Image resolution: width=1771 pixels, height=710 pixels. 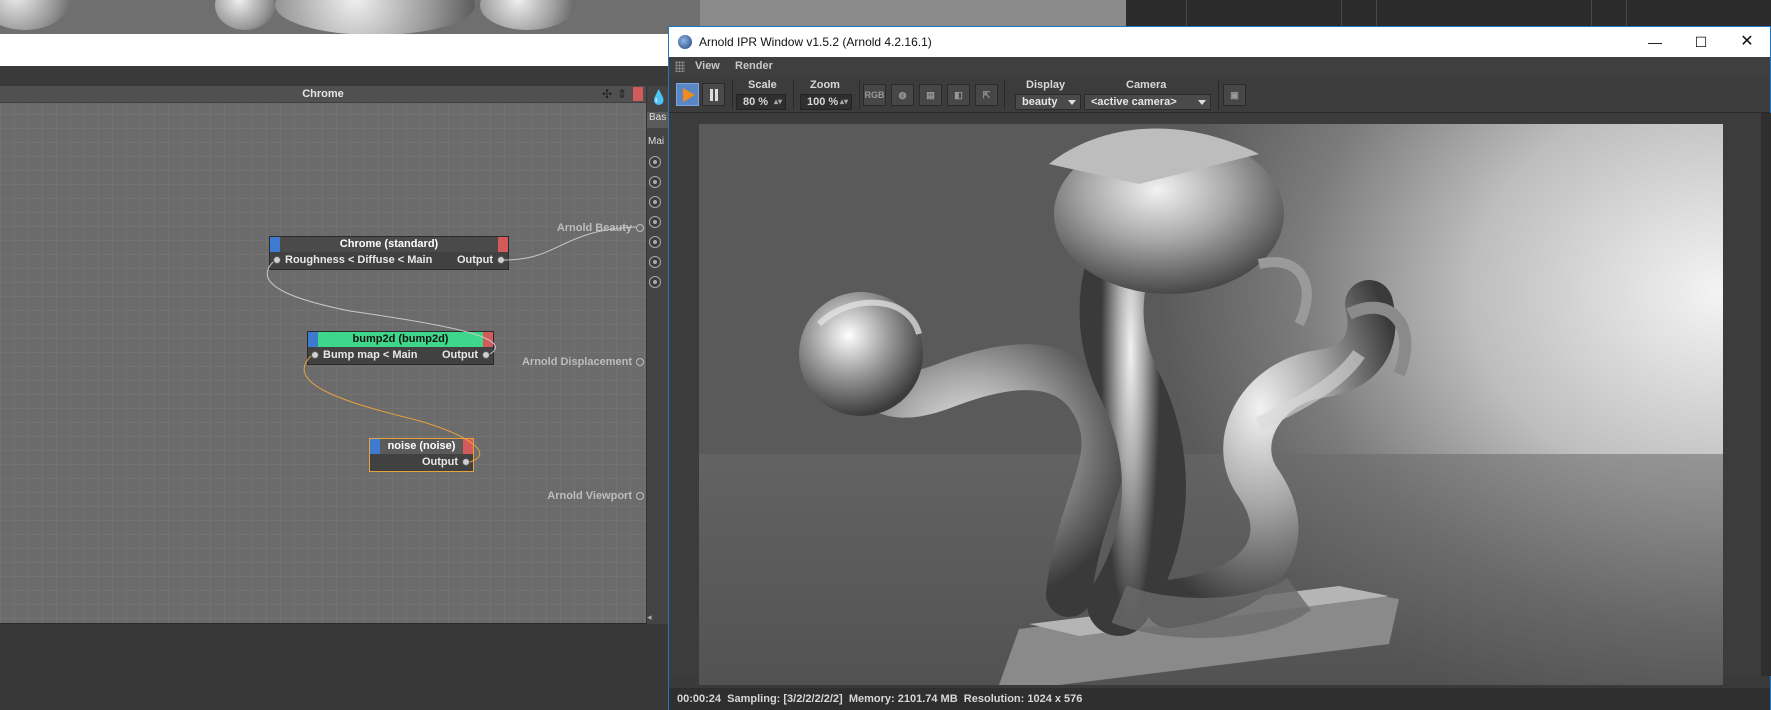 I want to click on node-port-row: Roughness < Diffuse < Main Output, so click(x=389, y=260).